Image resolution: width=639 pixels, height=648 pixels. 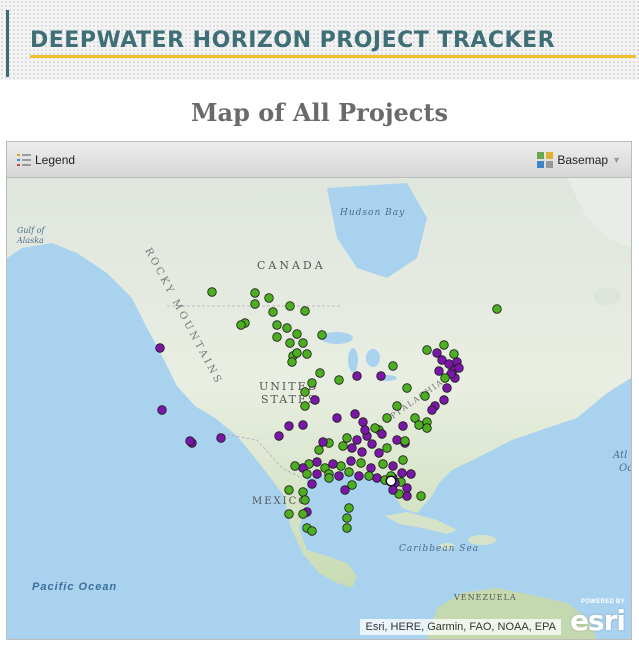 I want to click on project-marker-selected, so click(x=391, y=481).